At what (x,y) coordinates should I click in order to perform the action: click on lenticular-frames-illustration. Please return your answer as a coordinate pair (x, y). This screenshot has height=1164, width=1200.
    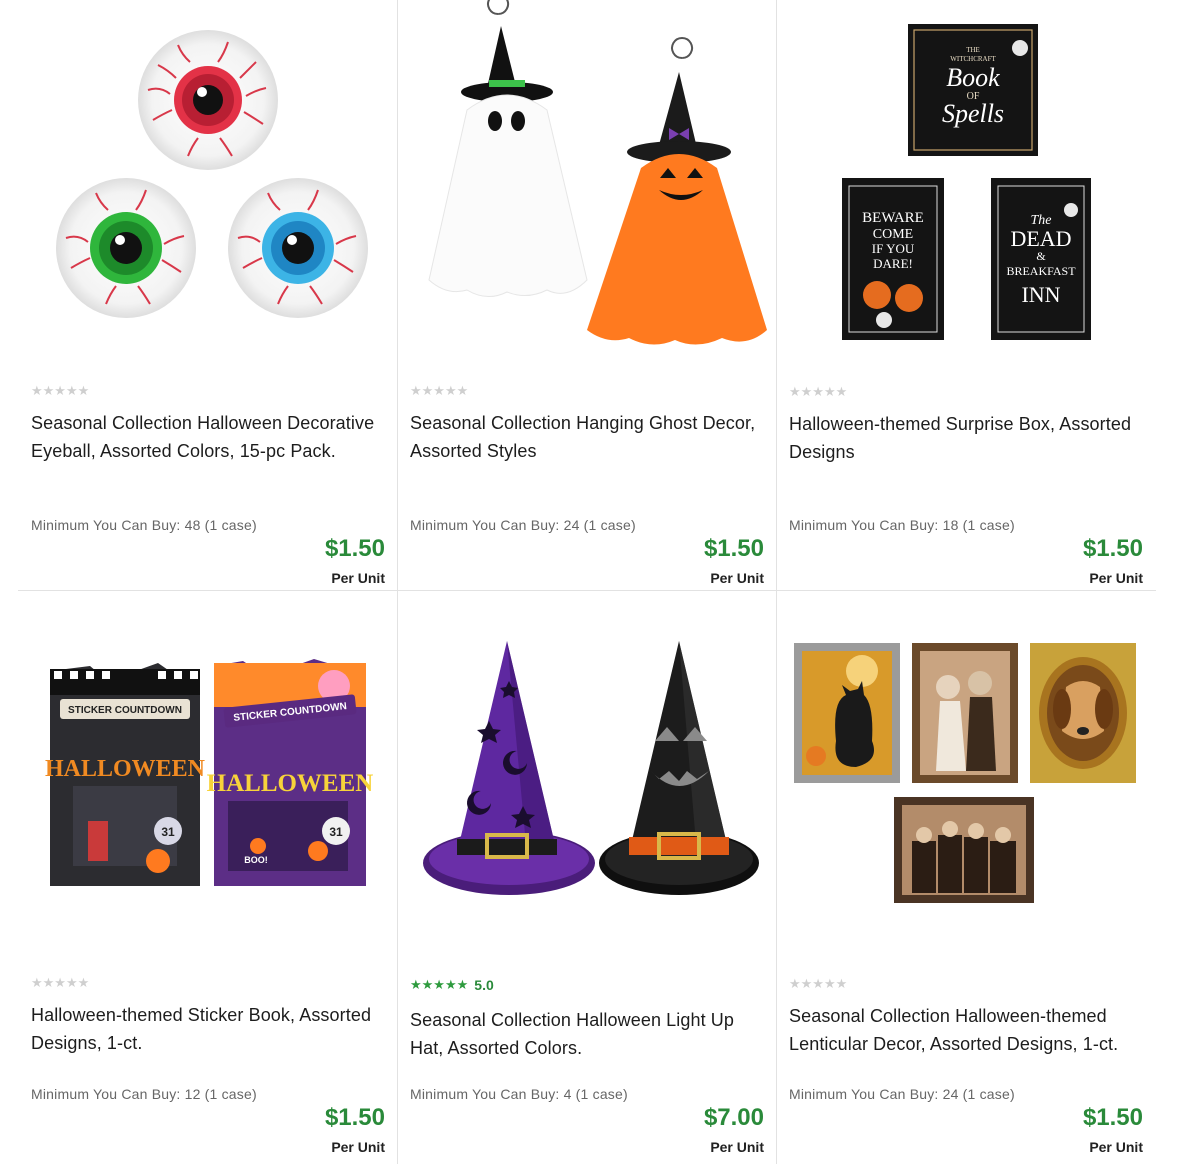
    Looking at the image, I should click on (965, 773).